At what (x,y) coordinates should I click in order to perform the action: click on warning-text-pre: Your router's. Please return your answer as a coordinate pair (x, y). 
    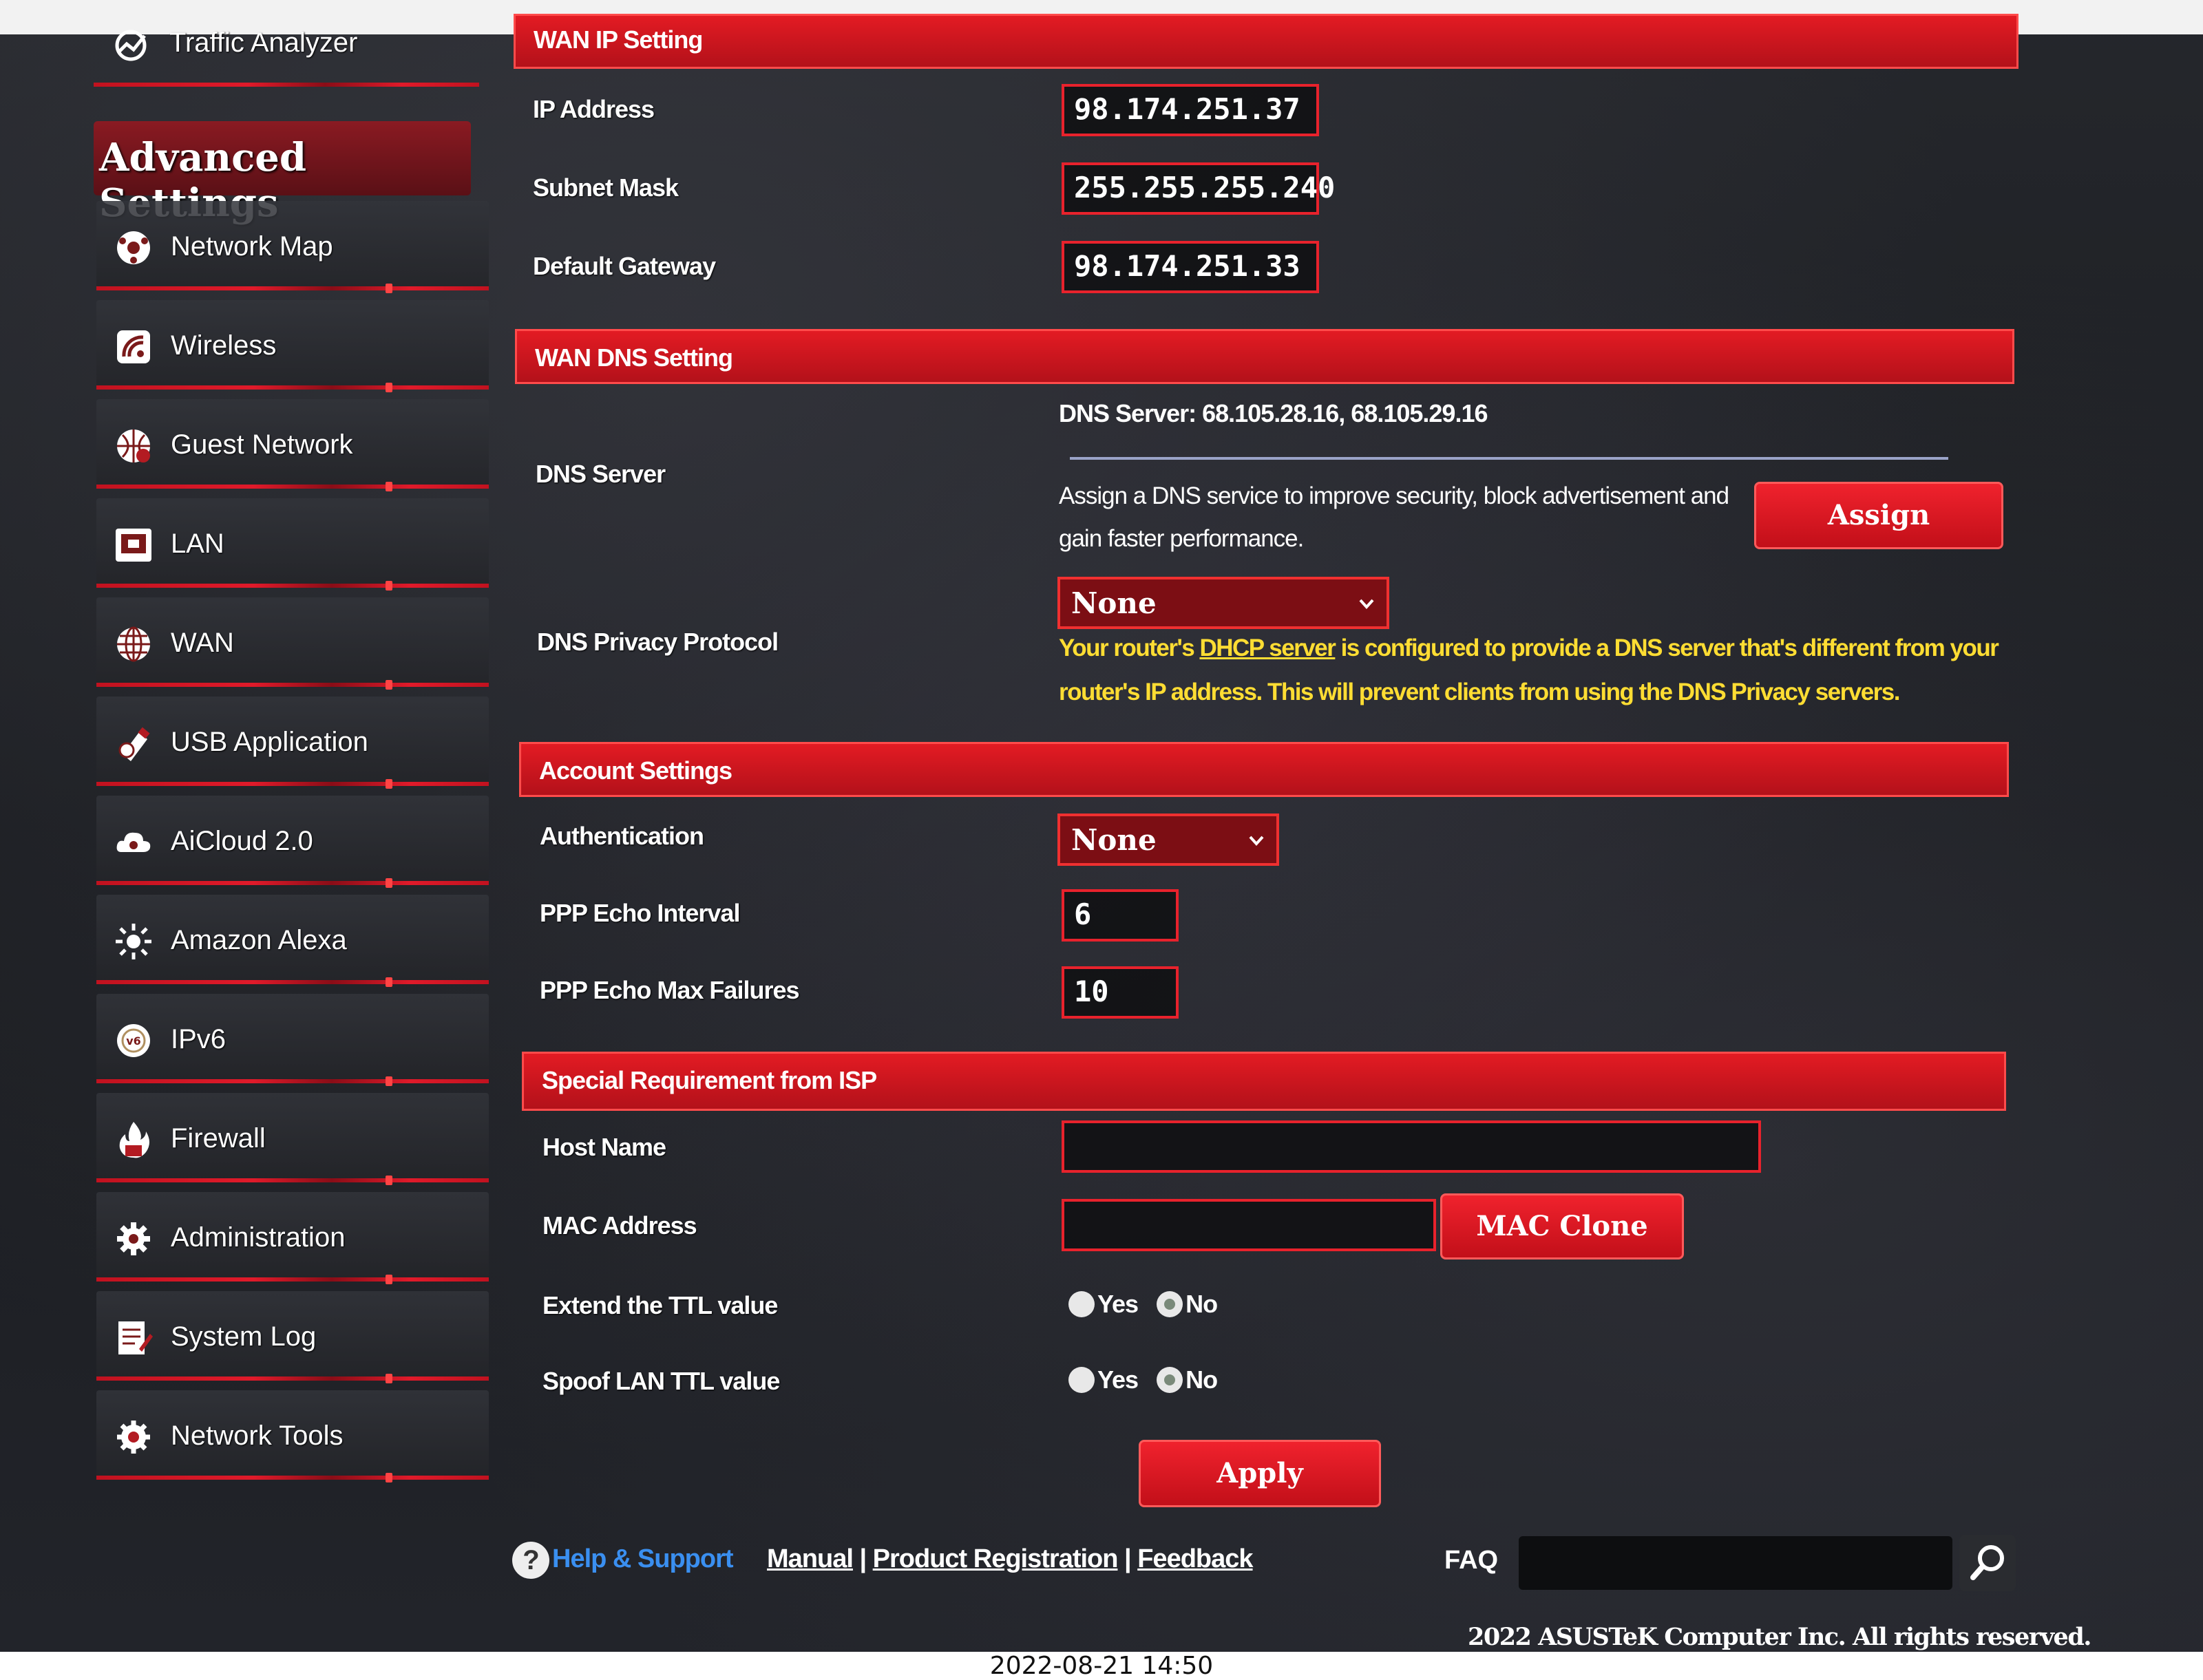
    Looking at the image, I should click on (1129, 648).